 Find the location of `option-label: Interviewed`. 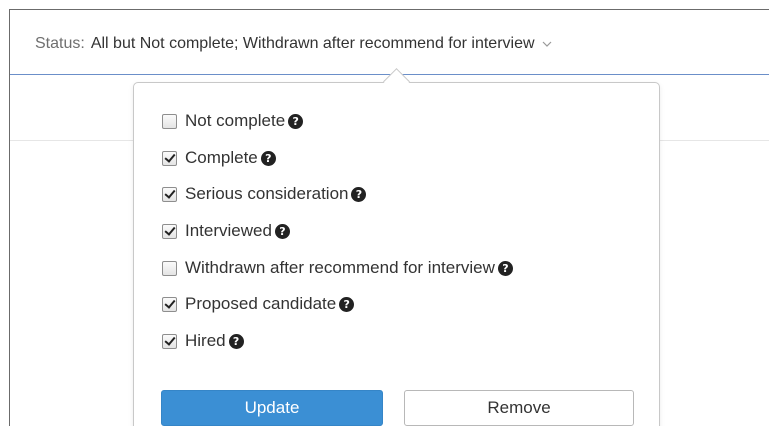

option-label: Interviewed is located at coordinates (228, 230).